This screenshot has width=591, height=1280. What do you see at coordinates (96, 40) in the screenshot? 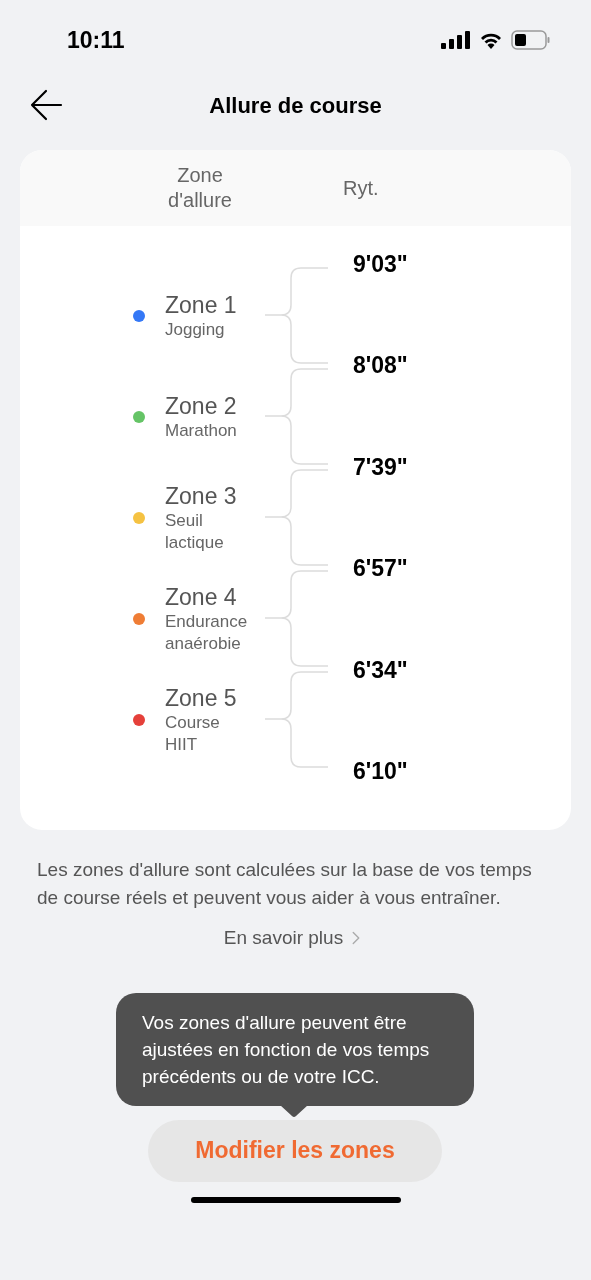
I see `status-time: 10:11` at bounding box center [96, 40].